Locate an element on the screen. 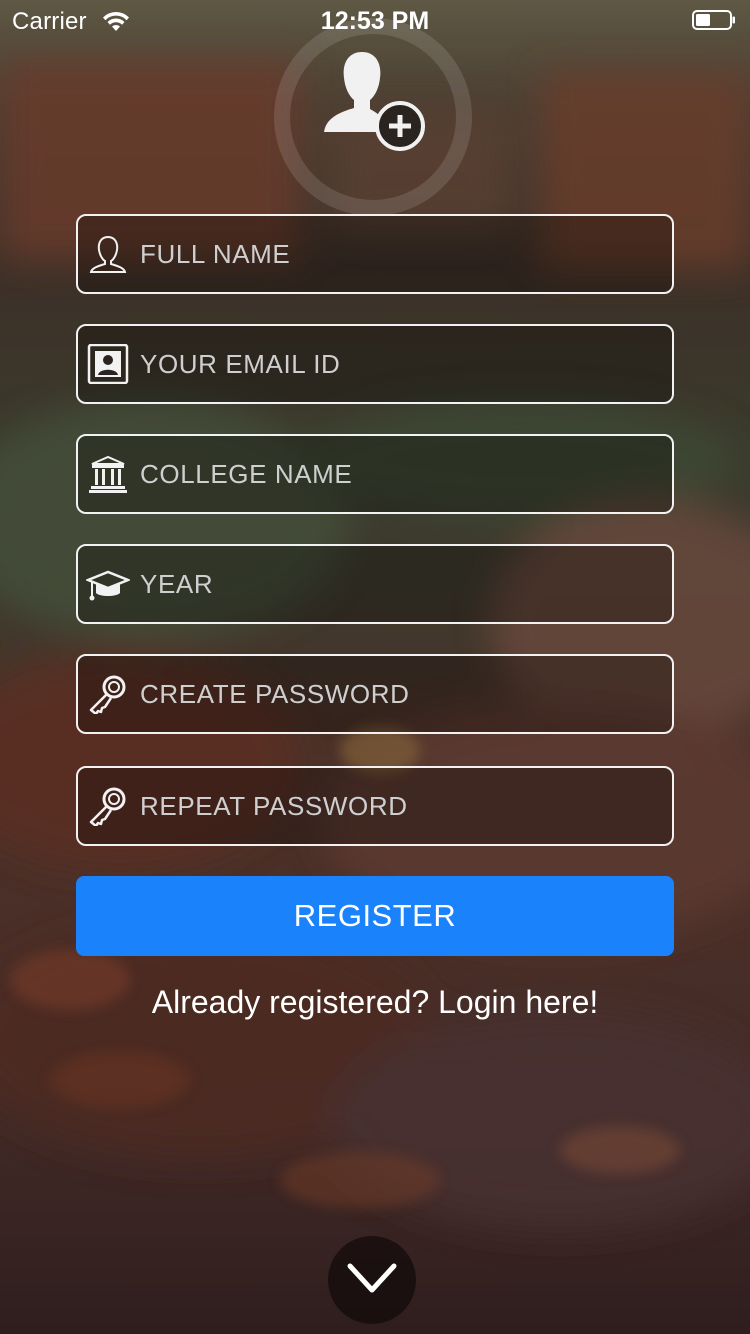 The width and height of the screenshot is (750, 1334). repeat-password-field is located at coordinates (375, 806).